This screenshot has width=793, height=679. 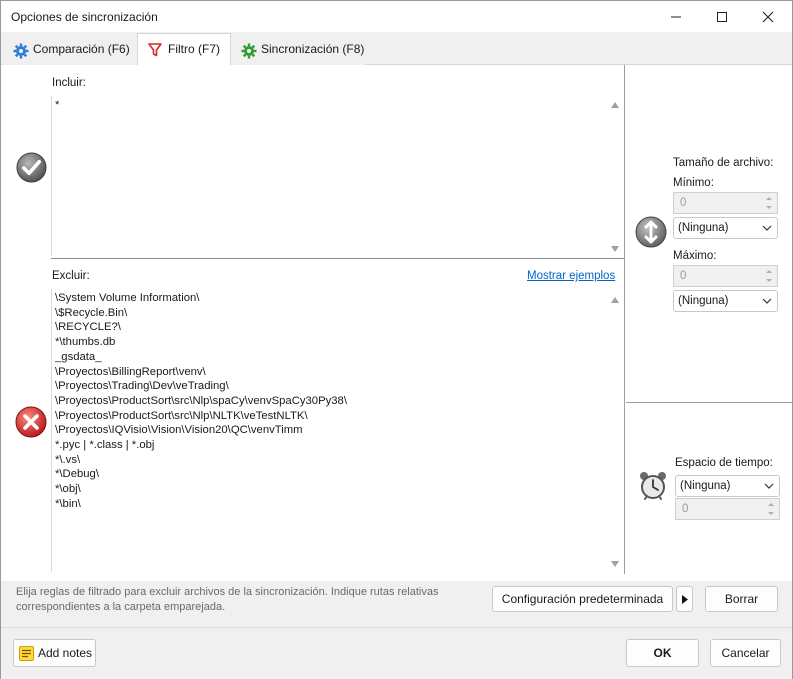 What do you see at coordinates (194, 49) in the screenshot?
I see `tab-label: Filtro (F7)` at bounding box center [194, 49].